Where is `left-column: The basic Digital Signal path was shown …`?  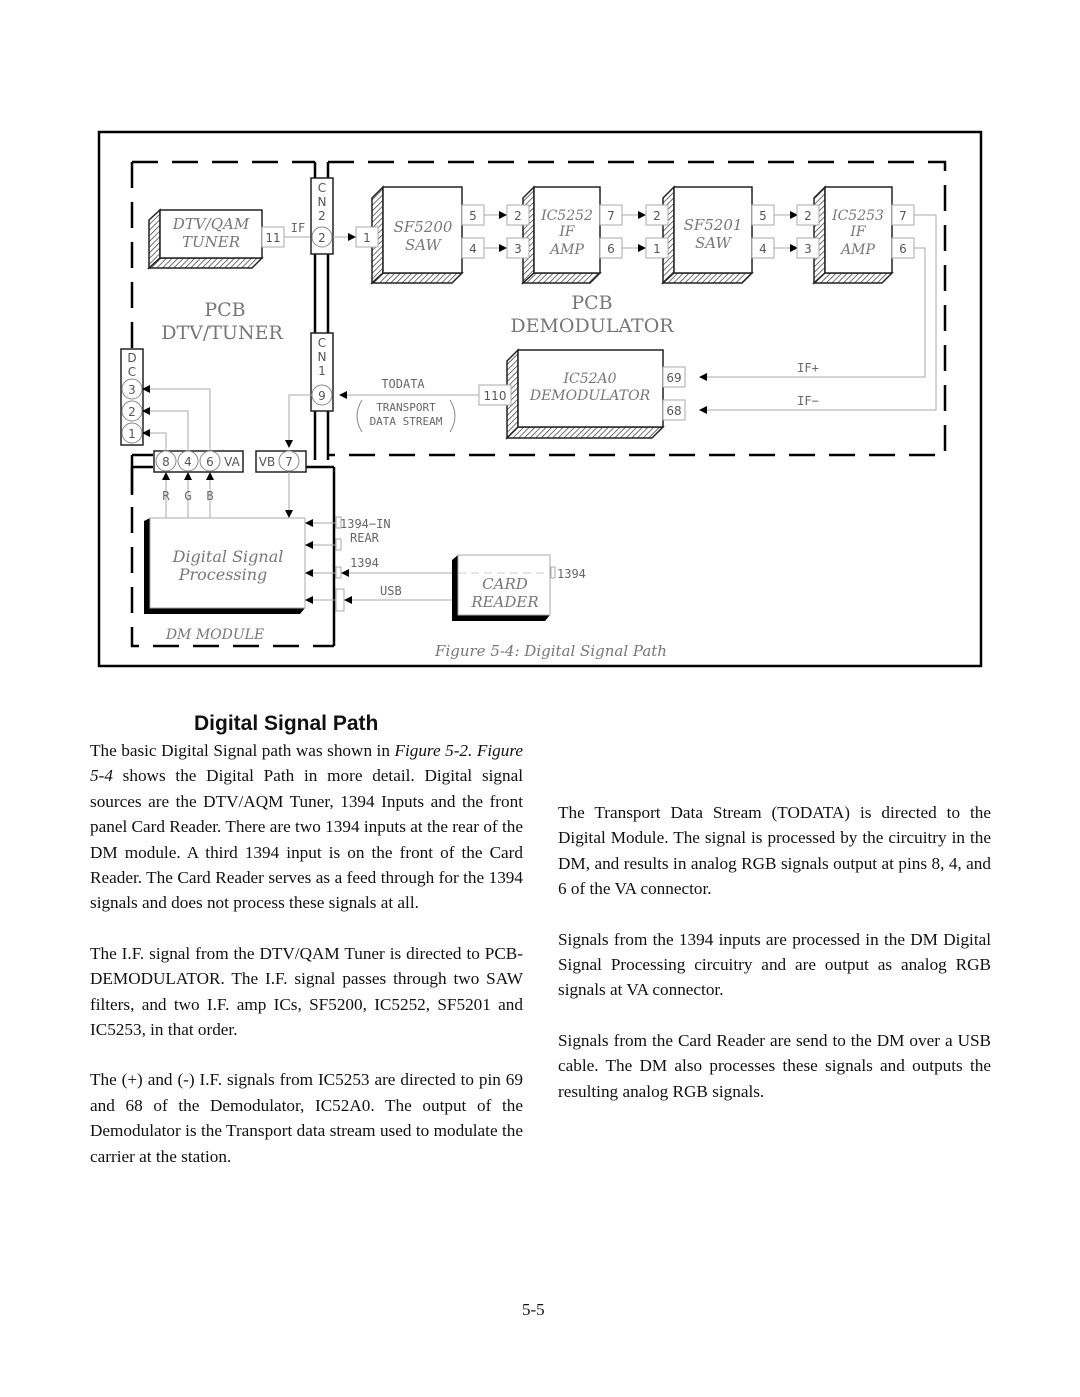
left-column: The basic Digital Signal path was shown … is located at coordinates (306, 966).